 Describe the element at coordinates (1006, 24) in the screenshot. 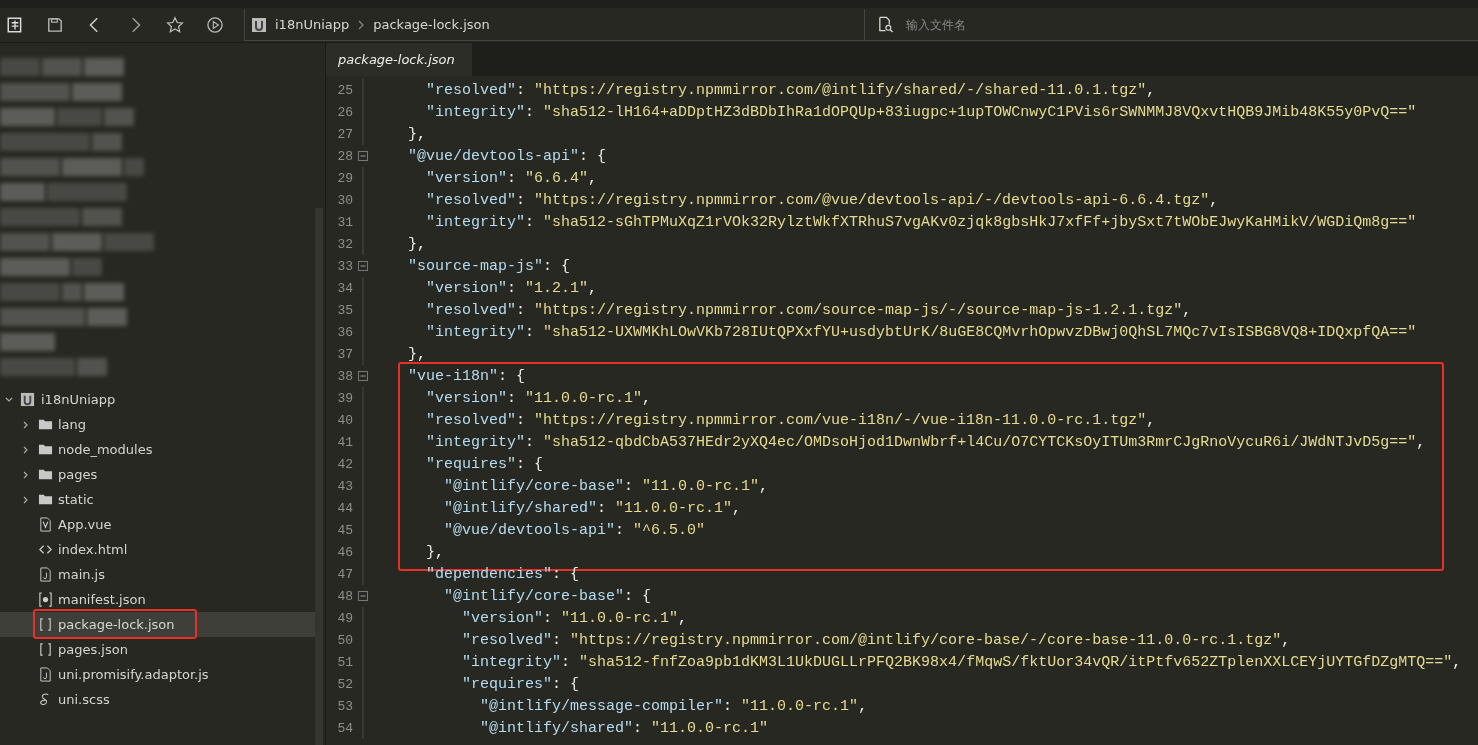

I see `file-search-field: 输入文件名` at that location.